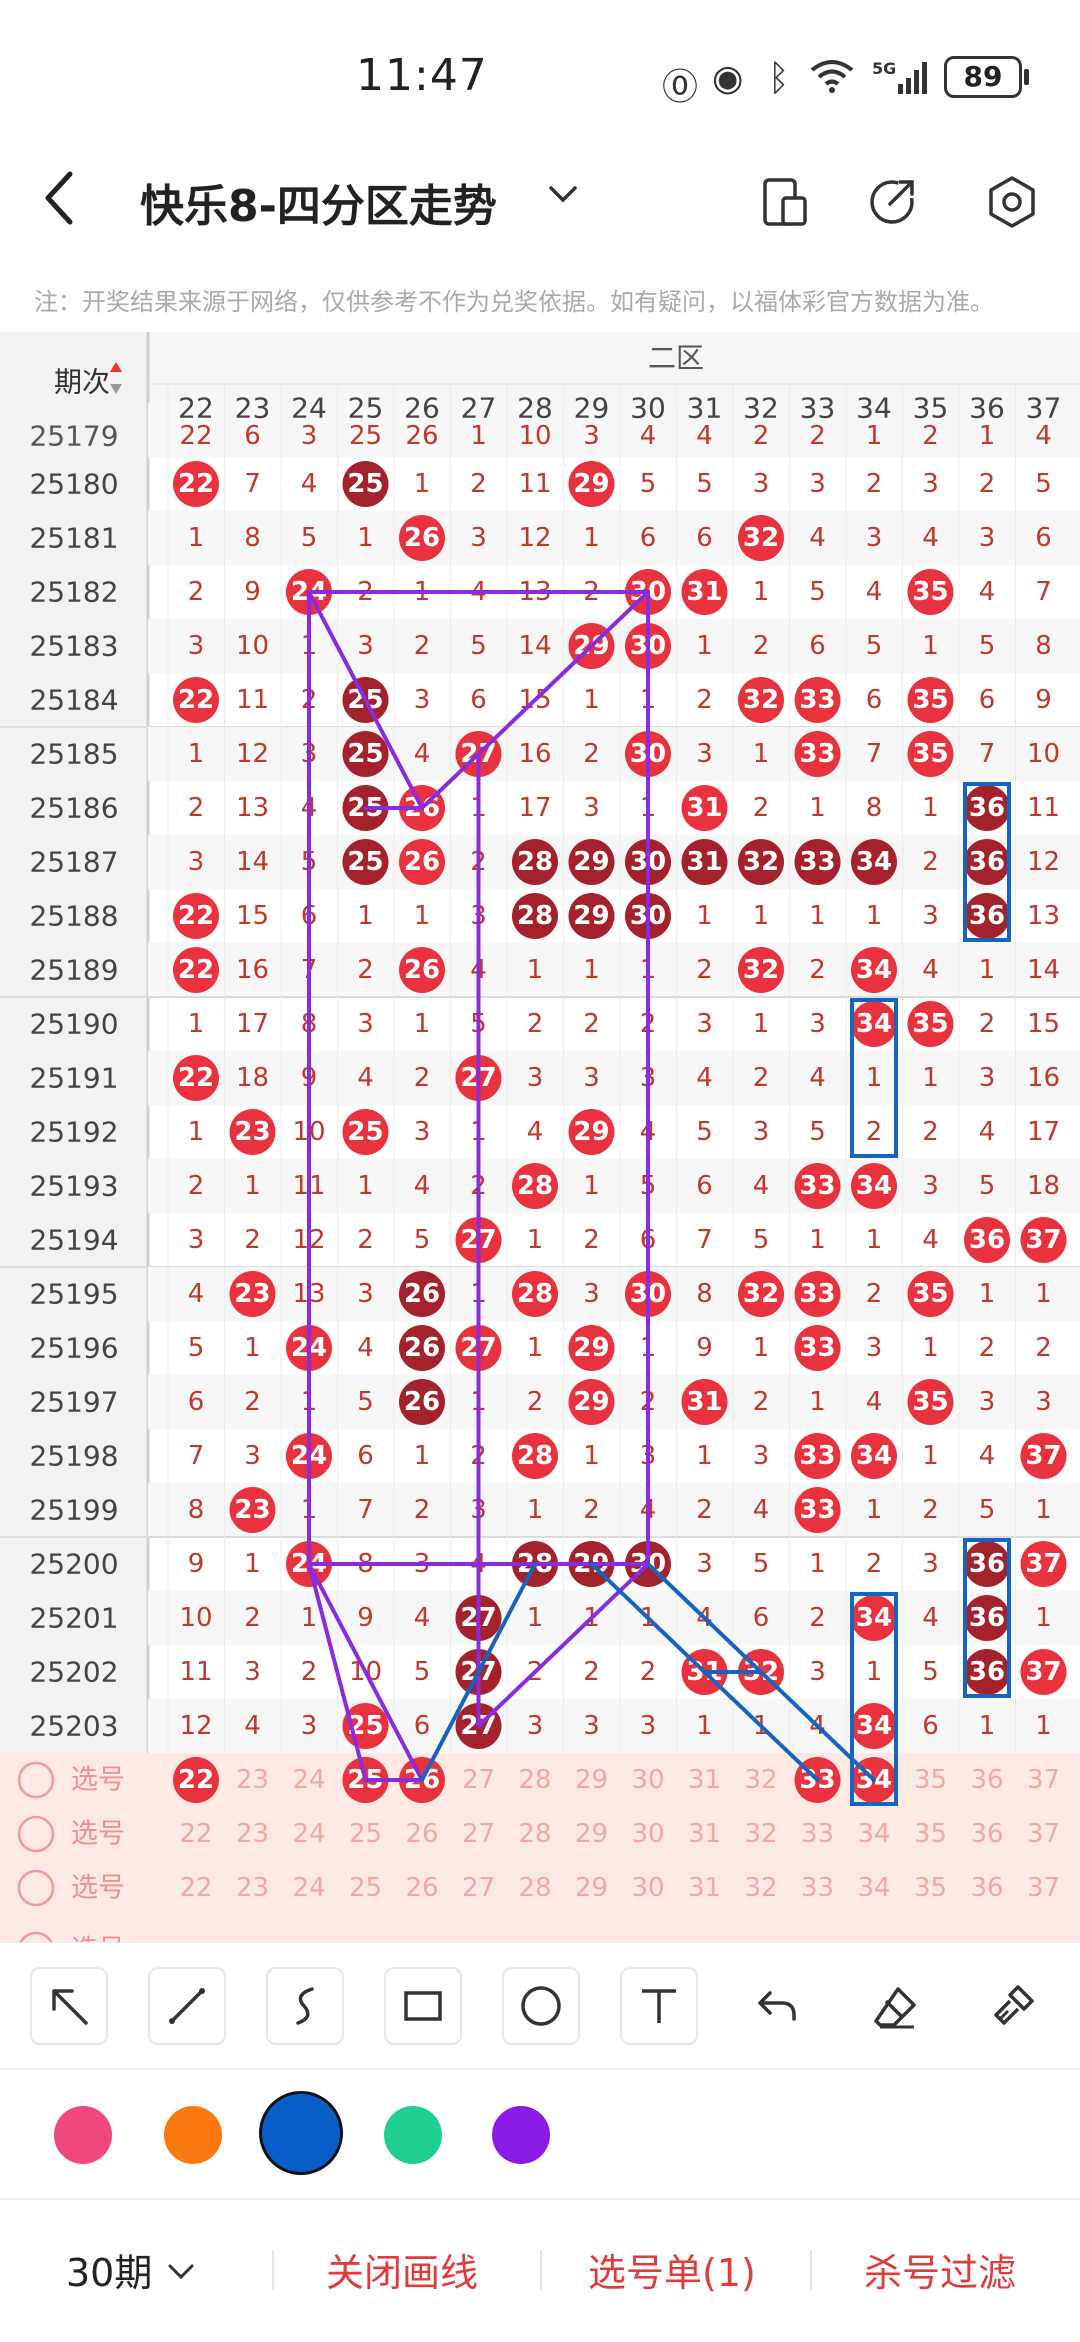 This screenshot has width=1080, height=2342. Describe the element at coordinates (777, 2006) in the screenshot. I see `undo-icon` at that location.